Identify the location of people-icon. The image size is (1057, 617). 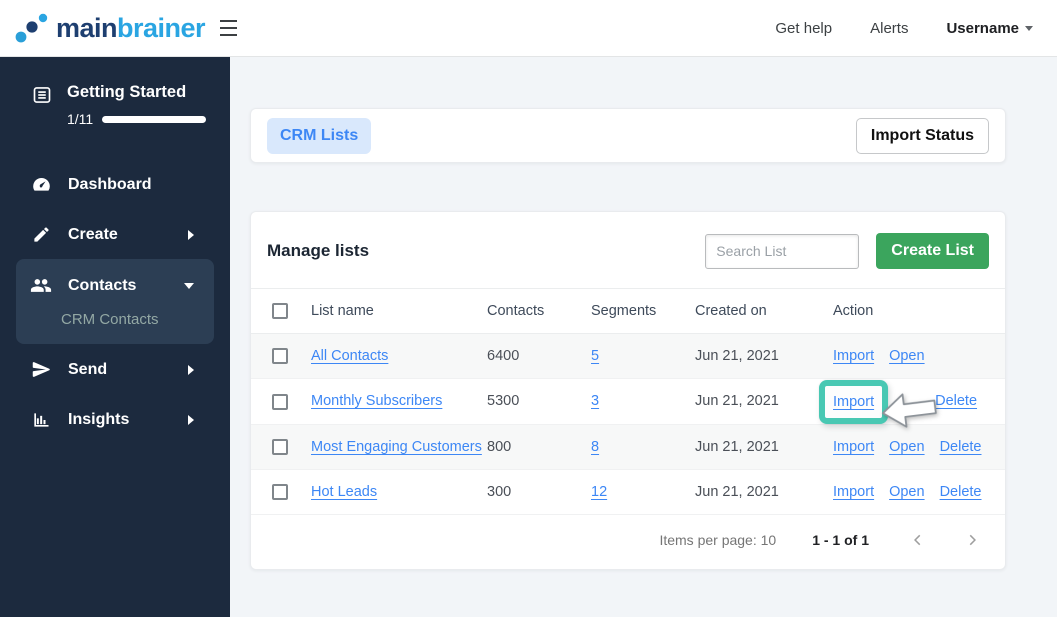
(41, 285).